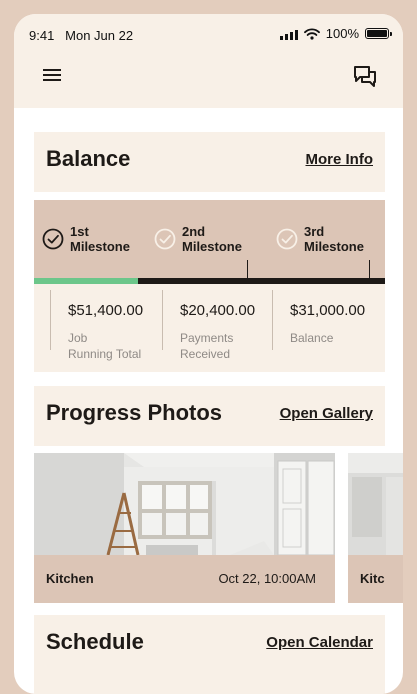 The width and height of the screenshot is (417, 694). I want to click on stat-value: $51,400.00, so click(106, 310).